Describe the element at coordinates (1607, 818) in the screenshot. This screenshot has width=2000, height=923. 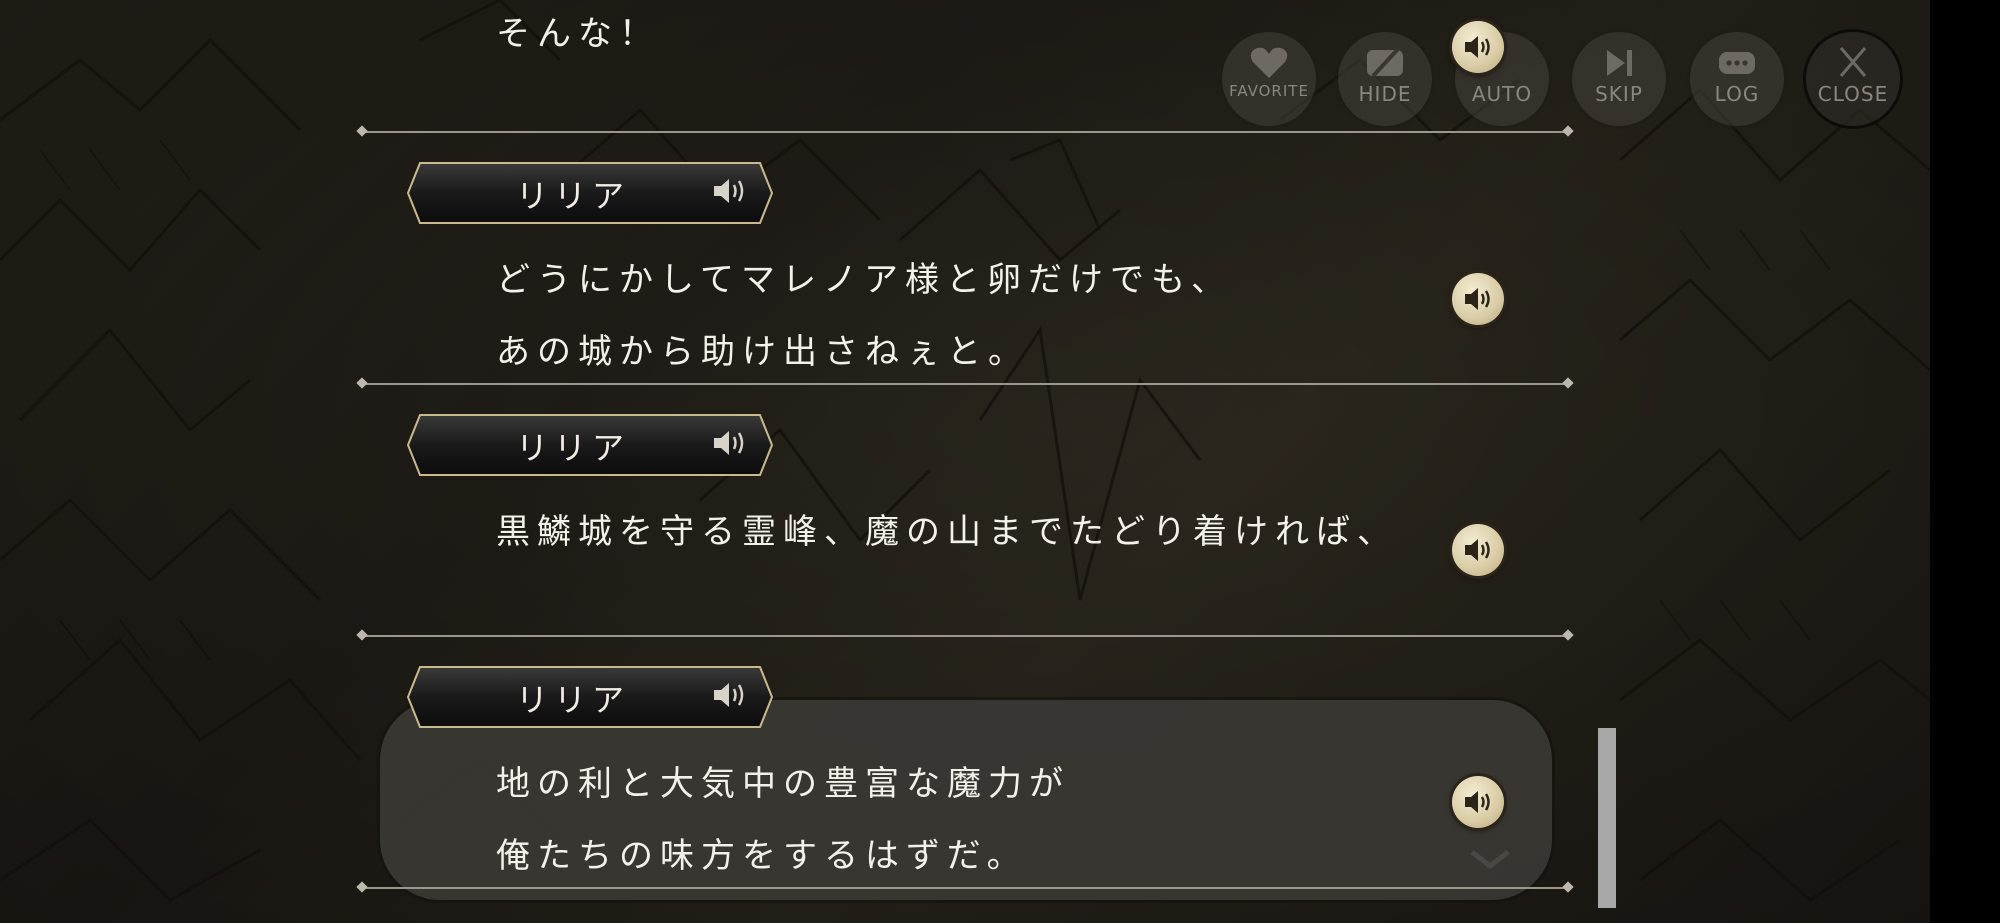
I see `log-scrollbar-thumb` at that location.